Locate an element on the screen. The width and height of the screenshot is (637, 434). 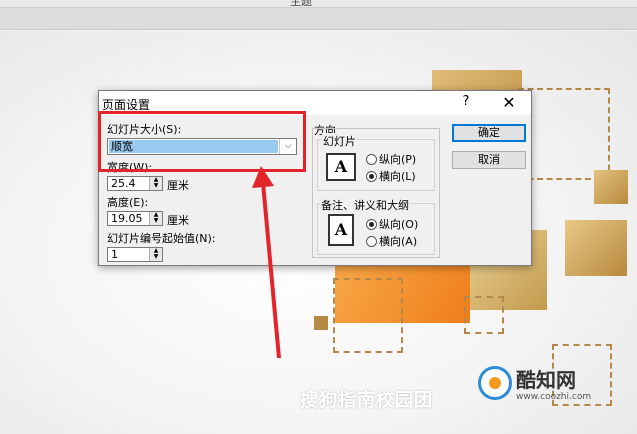
notes-orientation-group: 备注、讲义和大纲 A 纵向(O) 横向(A) is located at coordinates (376, 226).